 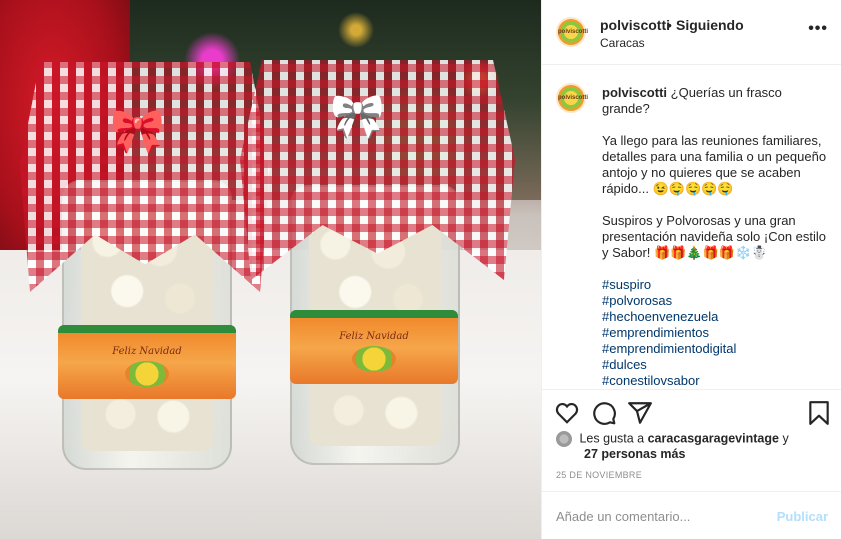 What do you see at coordinates (818, 29) in the screenshot?
I see `more-options-icon: •••` at bounding box center [818, 29].